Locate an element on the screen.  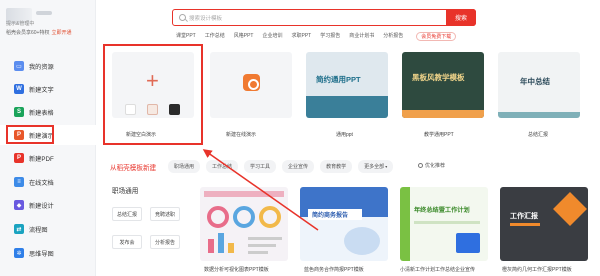
sidebar-item-label: 我的资源 is located at coordinates (41, 67).